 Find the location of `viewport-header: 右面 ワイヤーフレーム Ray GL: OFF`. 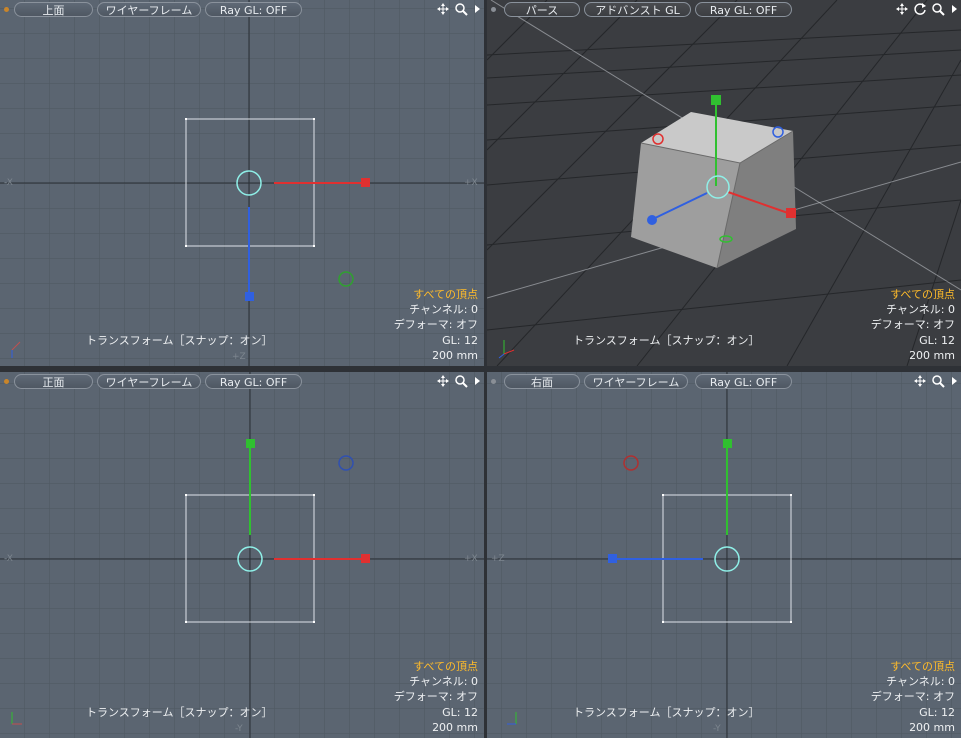

viewport-header: 右面 ワイヤーフレーム Ray GL: OFF is located at coordinates (724, 382).